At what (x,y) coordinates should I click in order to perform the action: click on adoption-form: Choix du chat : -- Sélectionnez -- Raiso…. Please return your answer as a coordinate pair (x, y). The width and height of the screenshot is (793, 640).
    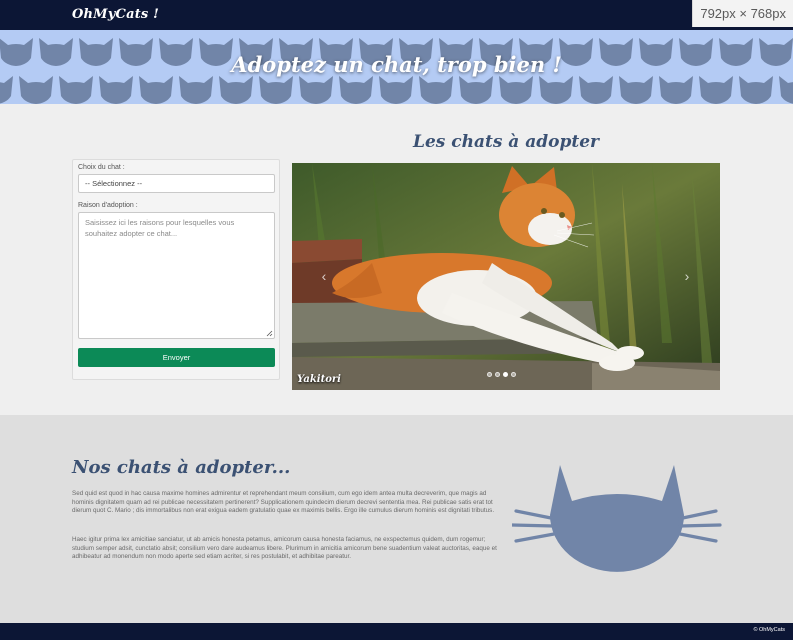
    Looking at the image, I should click on (176, 269).